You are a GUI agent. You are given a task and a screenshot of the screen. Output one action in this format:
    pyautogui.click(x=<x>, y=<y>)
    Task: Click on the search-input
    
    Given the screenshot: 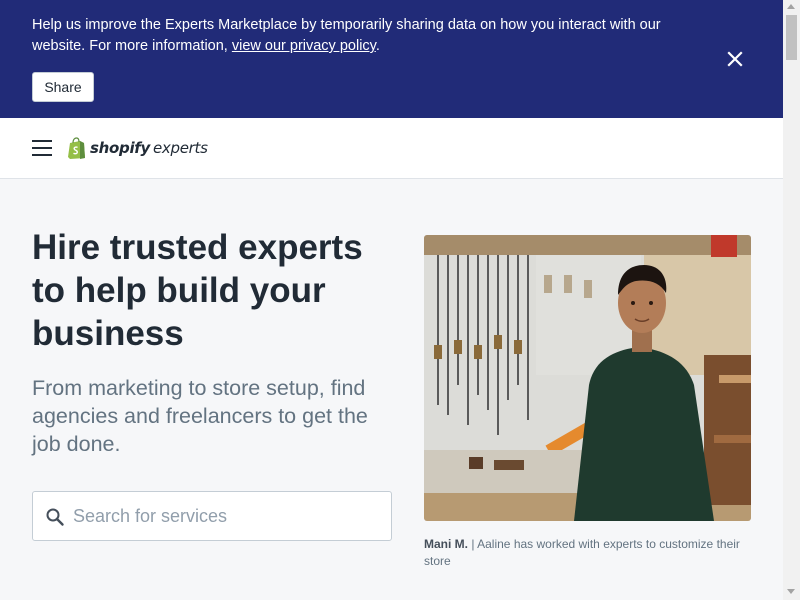 What is the action you would take?
    pyautogui.click(x=229, y=516)
    